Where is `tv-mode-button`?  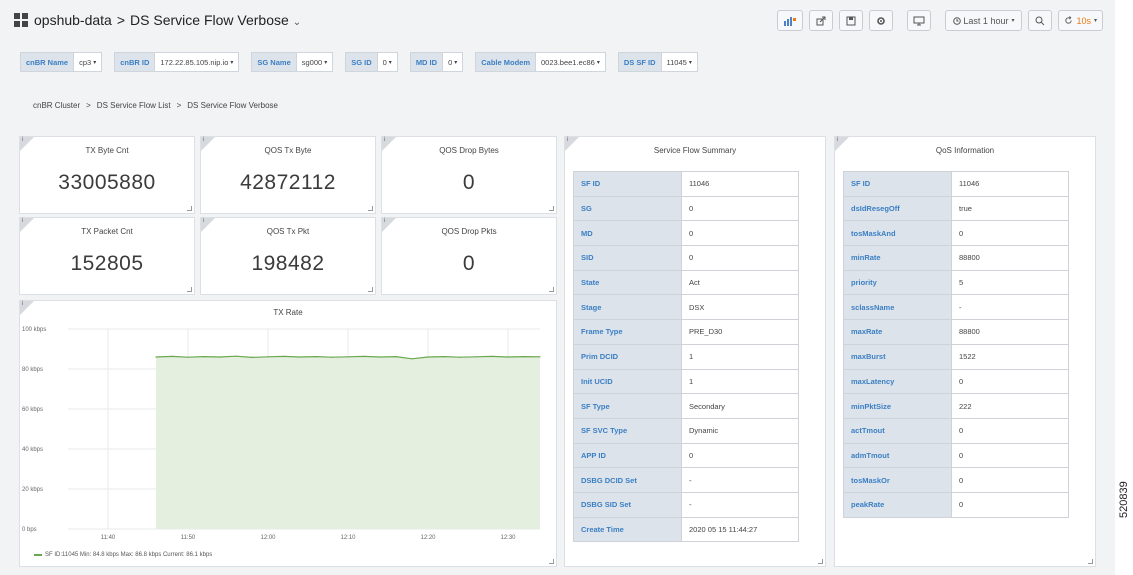 tv-mode-button is located at coordinates (919, 20).